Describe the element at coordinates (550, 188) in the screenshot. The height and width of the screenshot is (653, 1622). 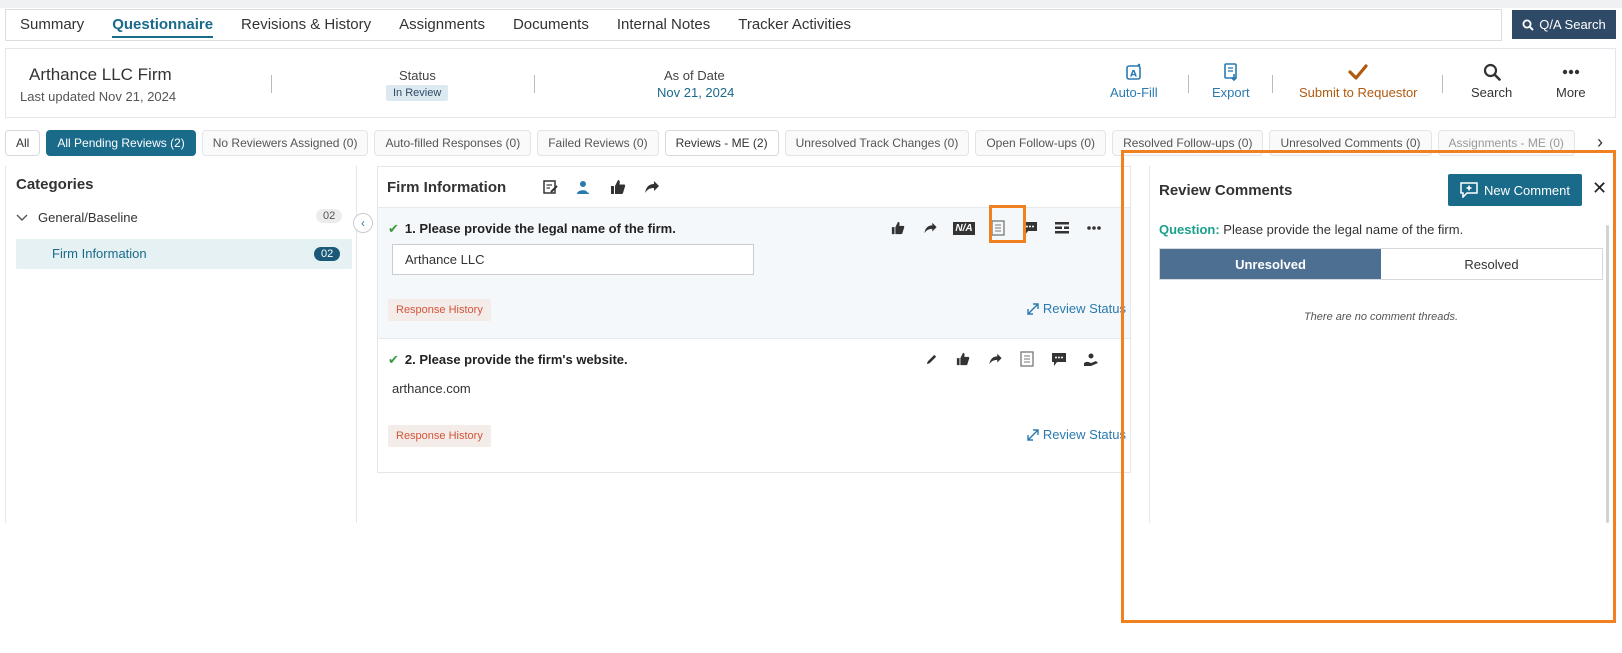
I see `edit-note-icon` at that location.